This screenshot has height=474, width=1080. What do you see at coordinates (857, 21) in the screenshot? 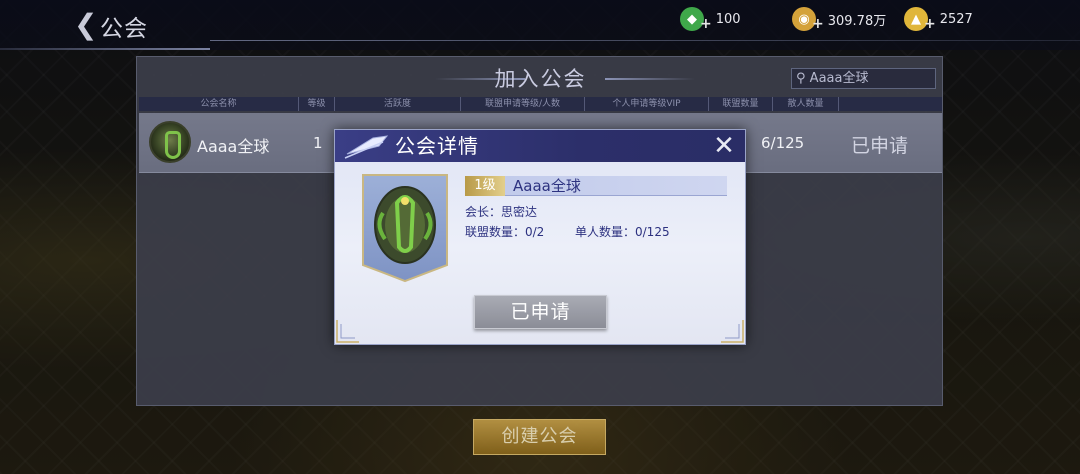
I see `currency-coins-value: 309.78万` at bounding box center [857, 21].